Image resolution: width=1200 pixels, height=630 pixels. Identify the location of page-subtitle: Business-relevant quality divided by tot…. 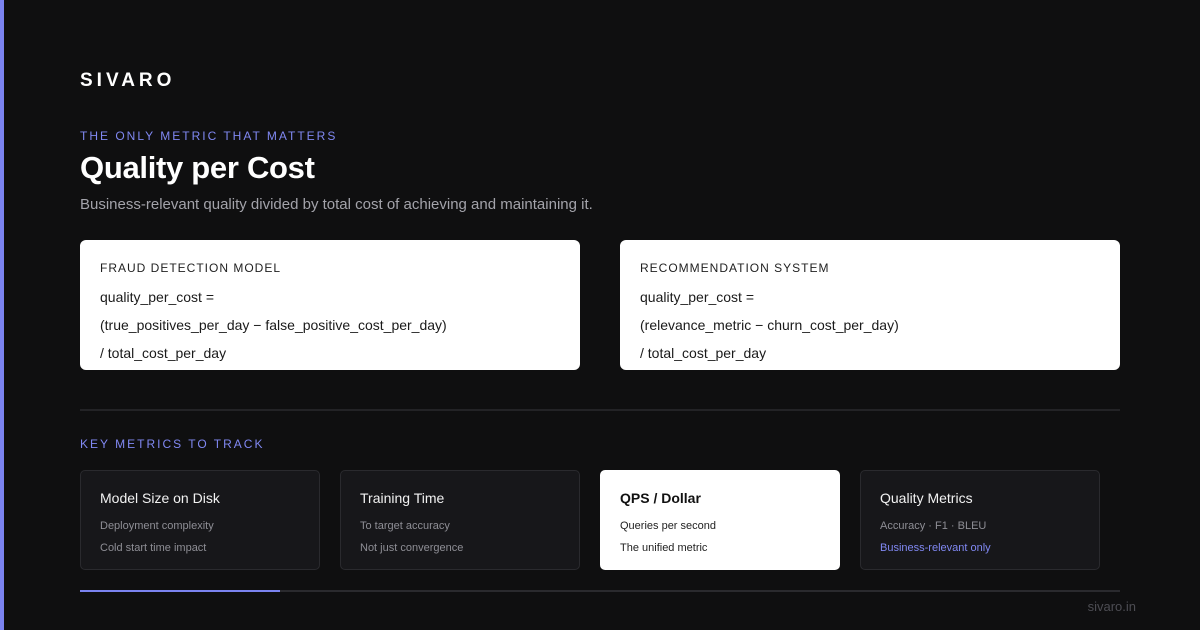
(336, 204).